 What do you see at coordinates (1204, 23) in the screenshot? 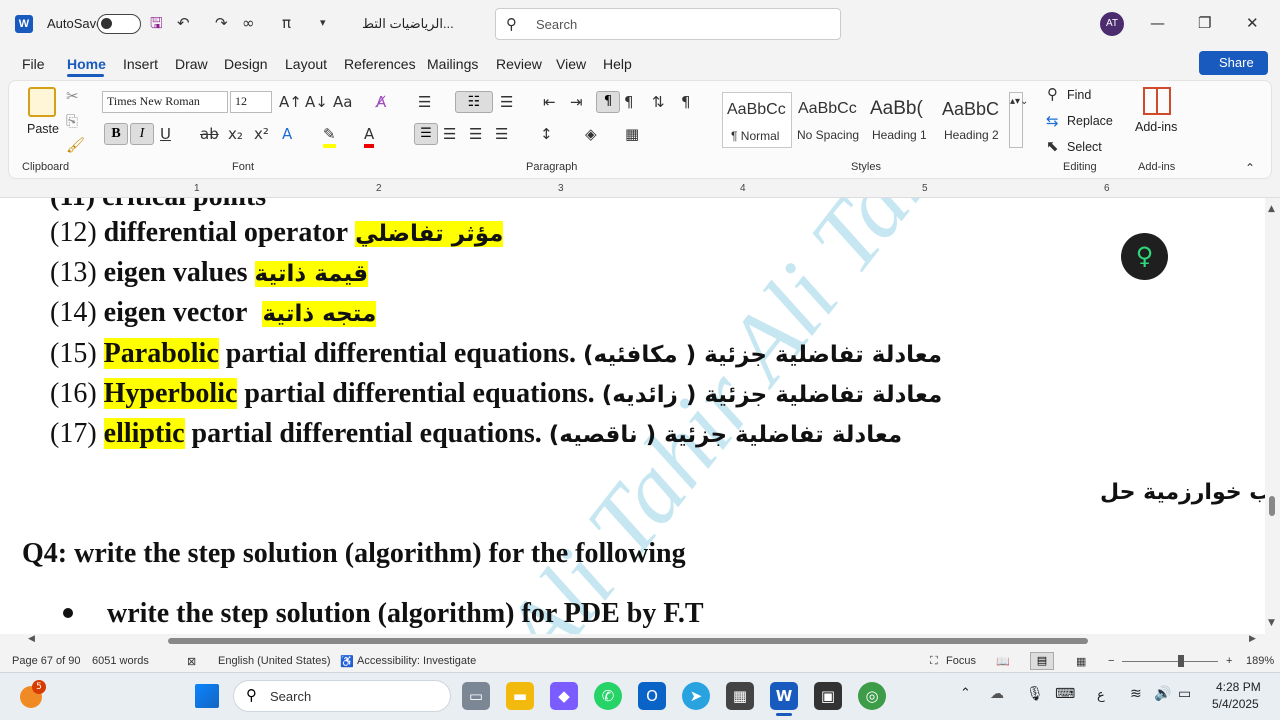
I see `restore-icon: ❐` at bounding box center [1204, 23].